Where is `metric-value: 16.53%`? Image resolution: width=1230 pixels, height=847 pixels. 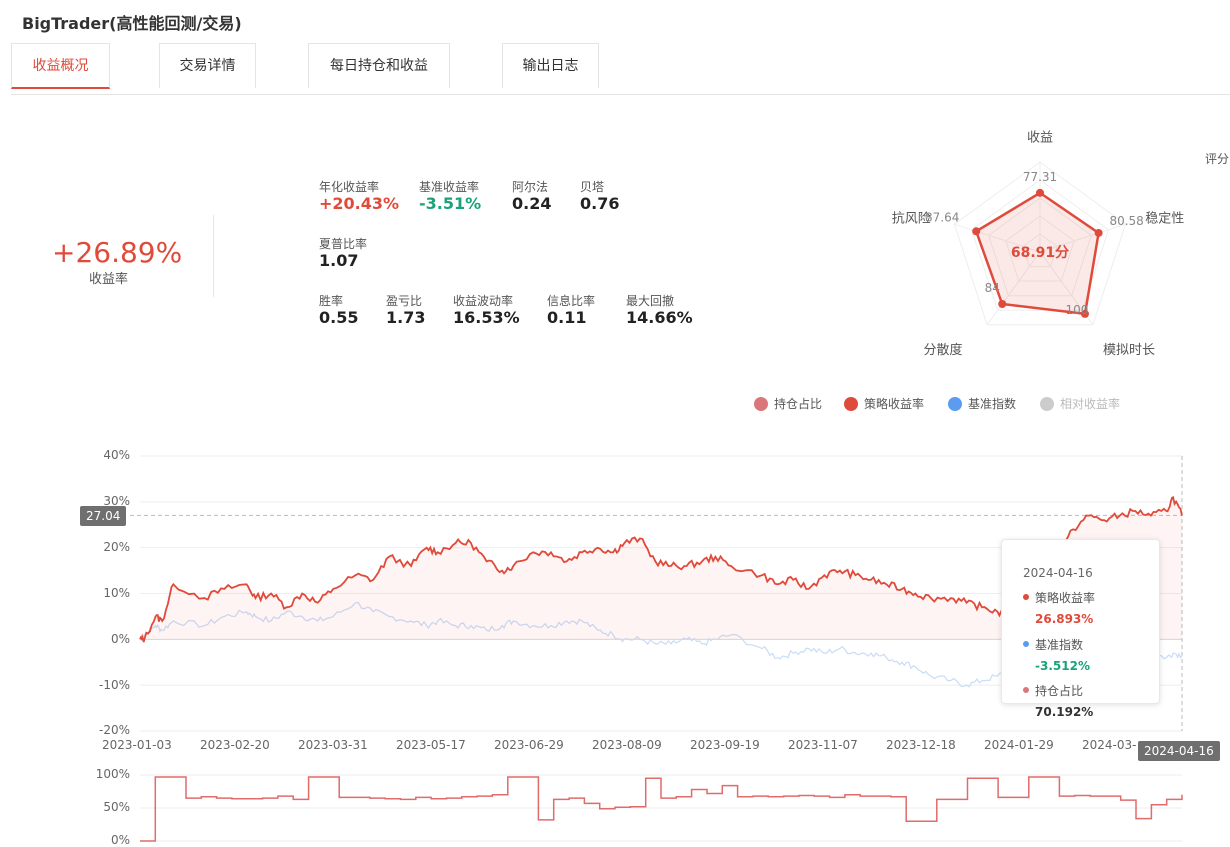 metric-value: 16.53% is located at coordinates (486, 317).